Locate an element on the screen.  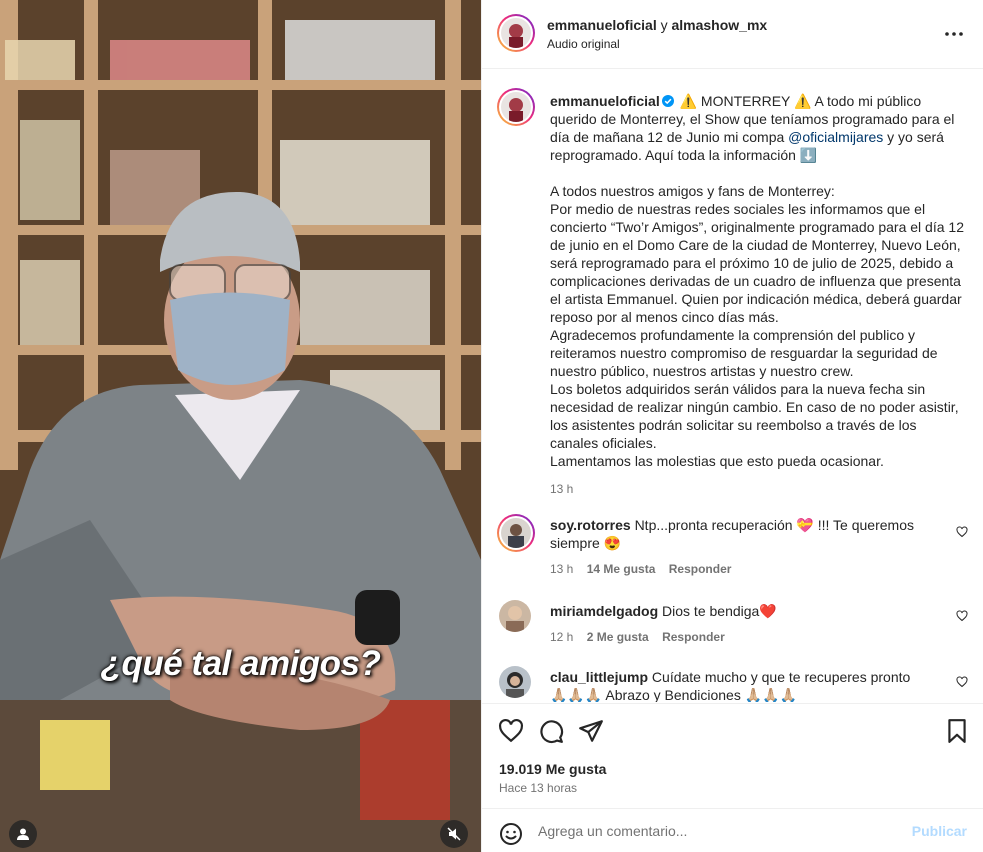
caption-age: 13 h is located at coordinates (759, 489).